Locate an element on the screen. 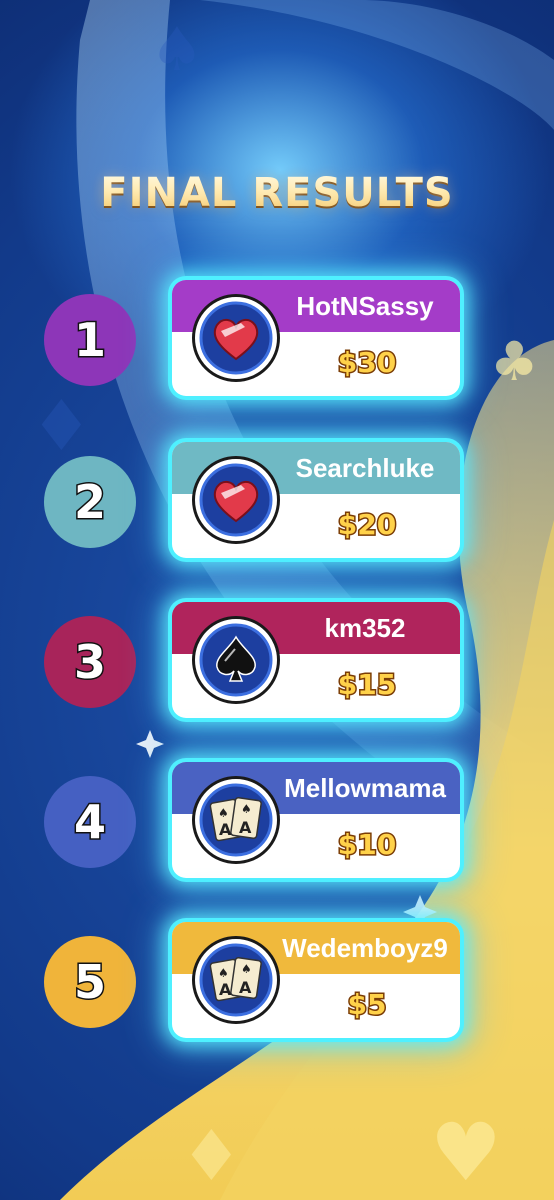  rank-badge: 4 is located at coordinates (90, 822).